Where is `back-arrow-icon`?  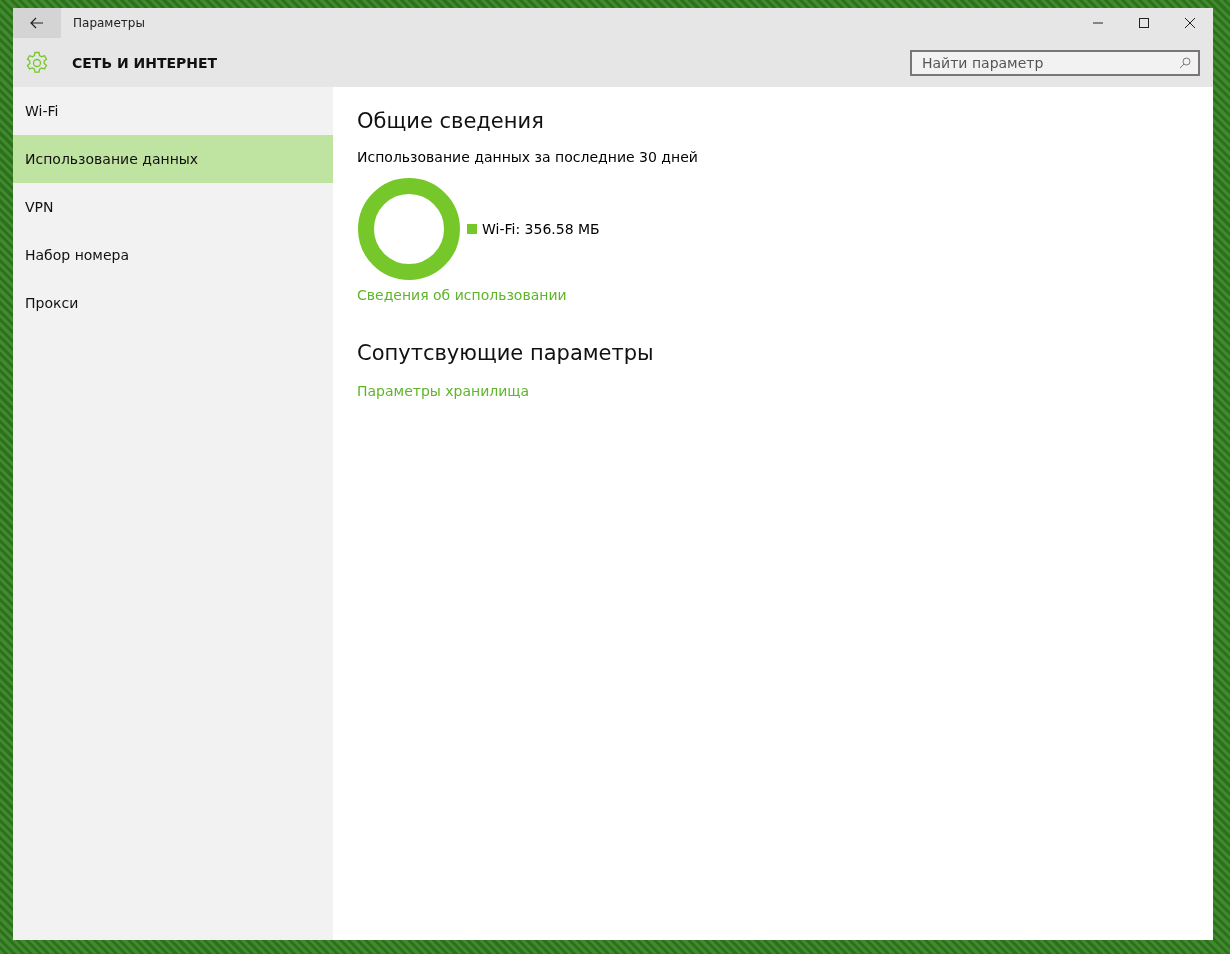 back-arrow-icon is located at coordinates (37, 23).